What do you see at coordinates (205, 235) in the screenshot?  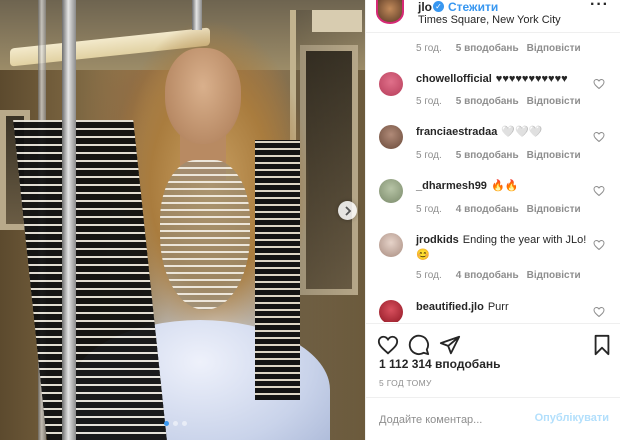 I see `photo-necklaces` at bounding box center [205, 235].